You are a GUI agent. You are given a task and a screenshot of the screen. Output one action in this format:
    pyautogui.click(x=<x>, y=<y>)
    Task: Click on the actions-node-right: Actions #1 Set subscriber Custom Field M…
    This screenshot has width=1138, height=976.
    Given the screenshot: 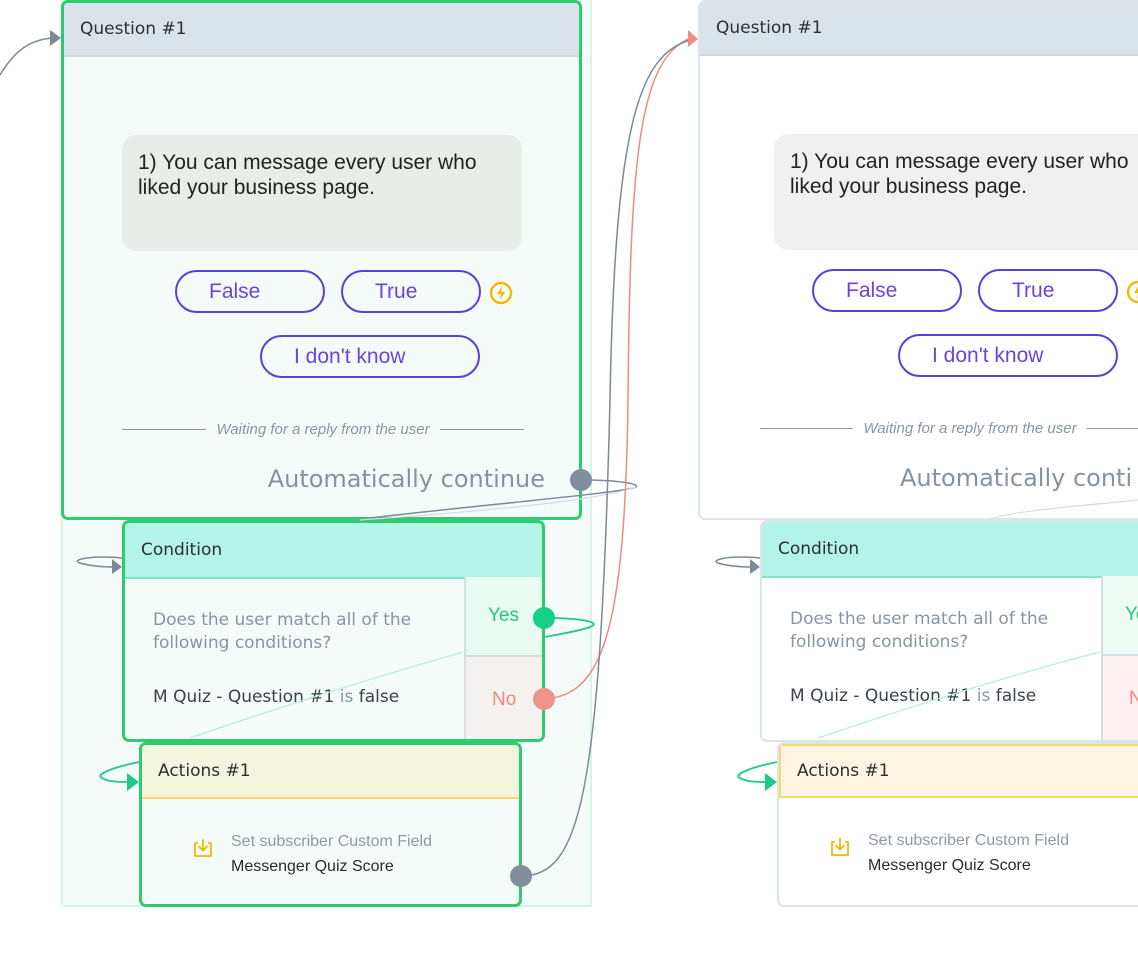 What is the action you would take?
    pyautogui.click(x=957, y=824)
    